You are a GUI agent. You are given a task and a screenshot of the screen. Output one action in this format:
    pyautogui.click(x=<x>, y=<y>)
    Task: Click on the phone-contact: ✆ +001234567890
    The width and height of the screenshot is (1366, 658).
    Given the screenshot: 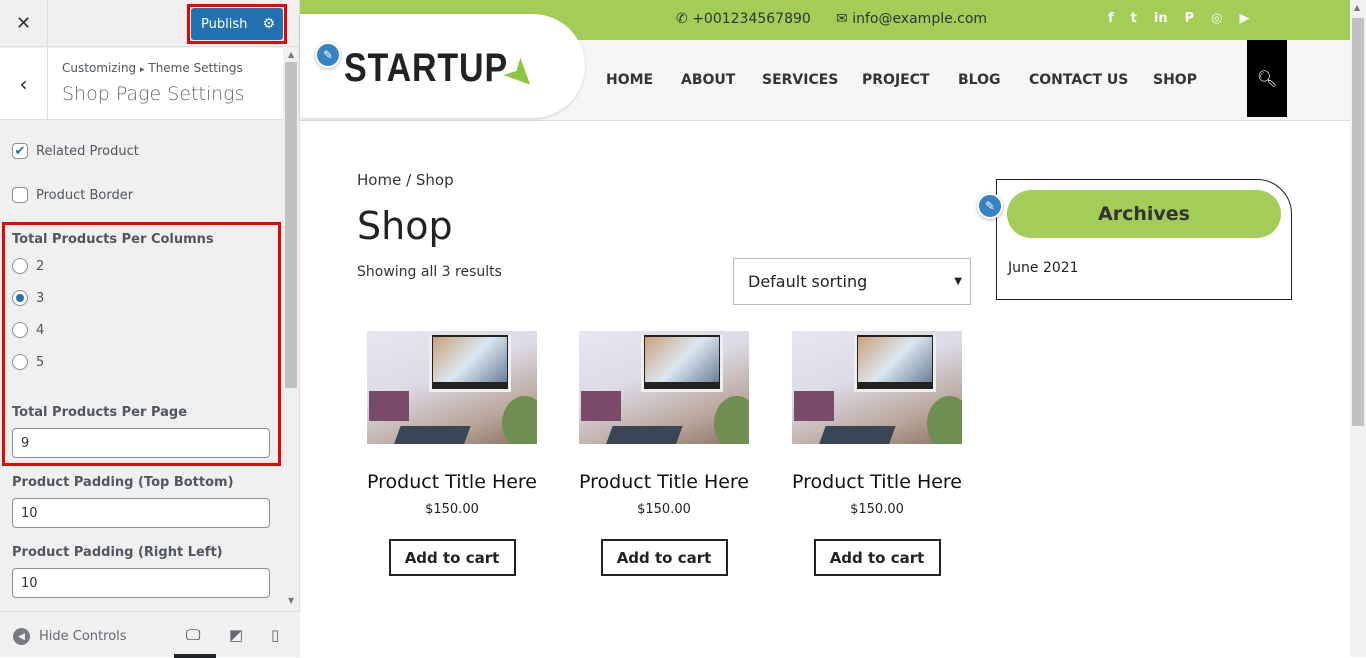 What is the action you would take?
    pyautogui.click(x=743, y=19)
    